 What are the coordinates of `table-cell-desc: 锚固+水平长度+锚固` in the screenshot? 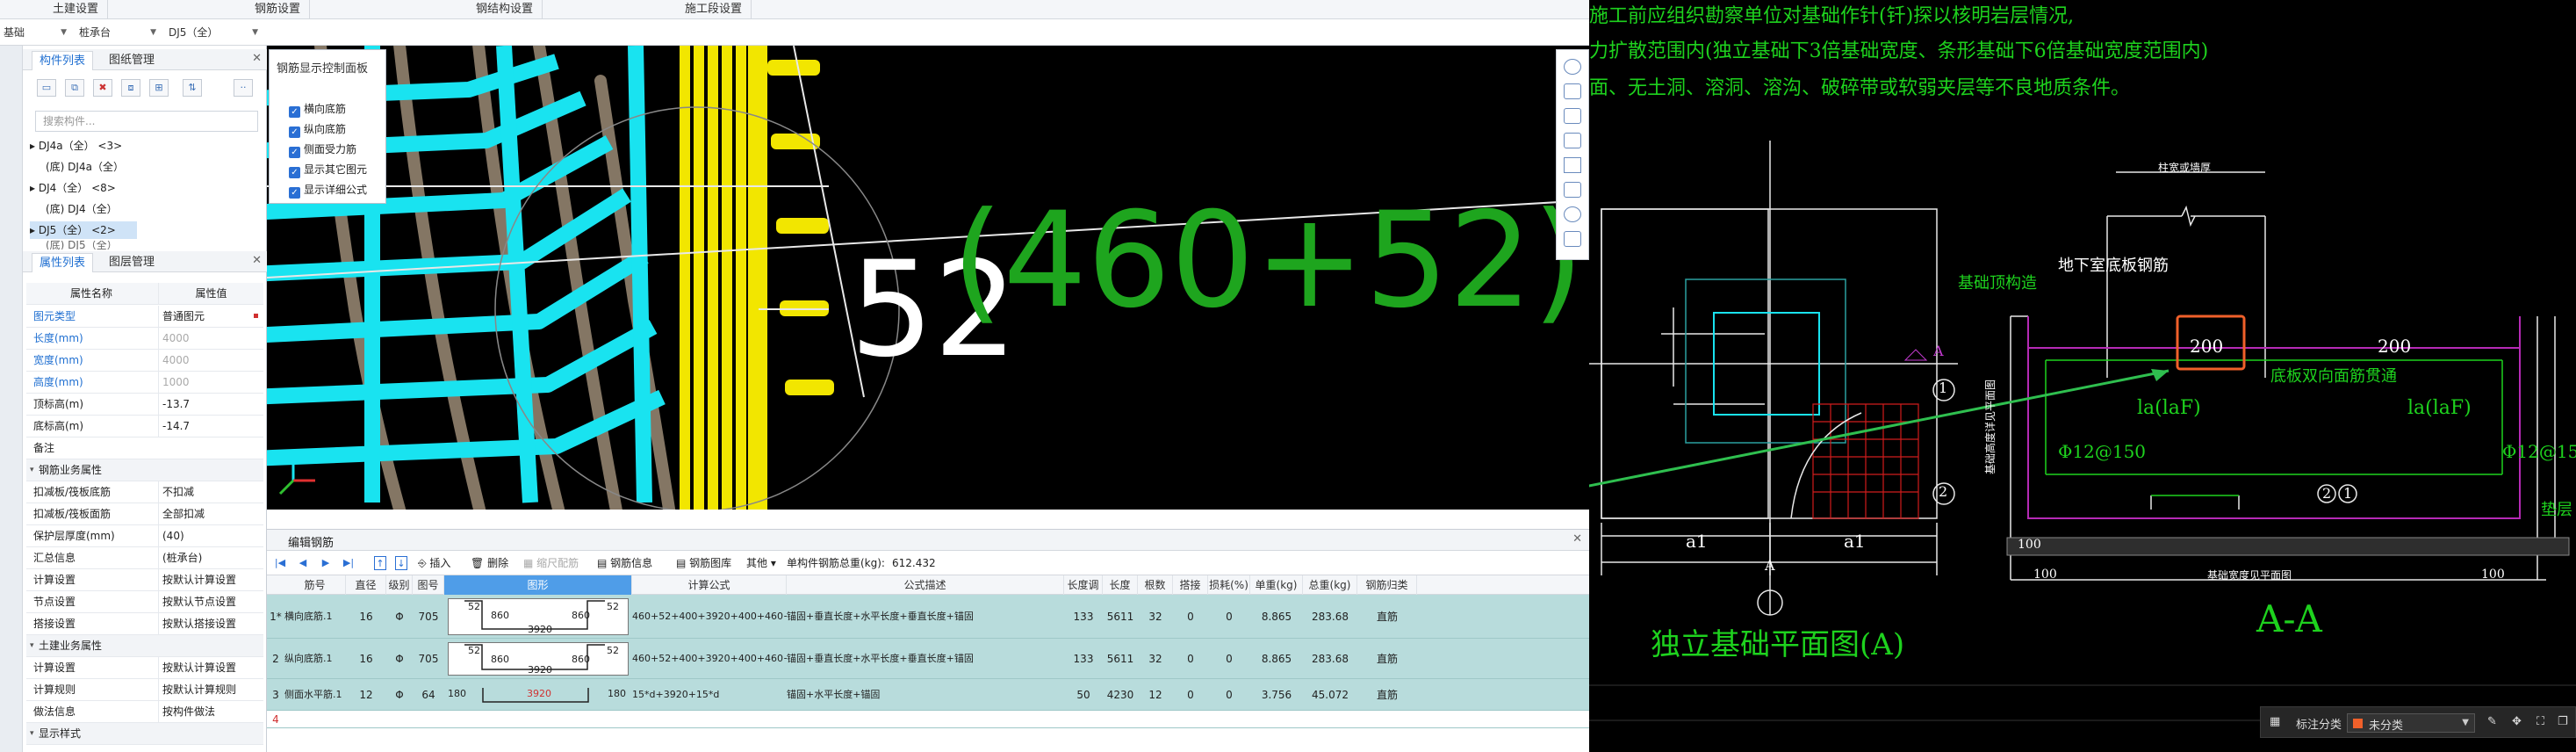 It's located at (925, 695).